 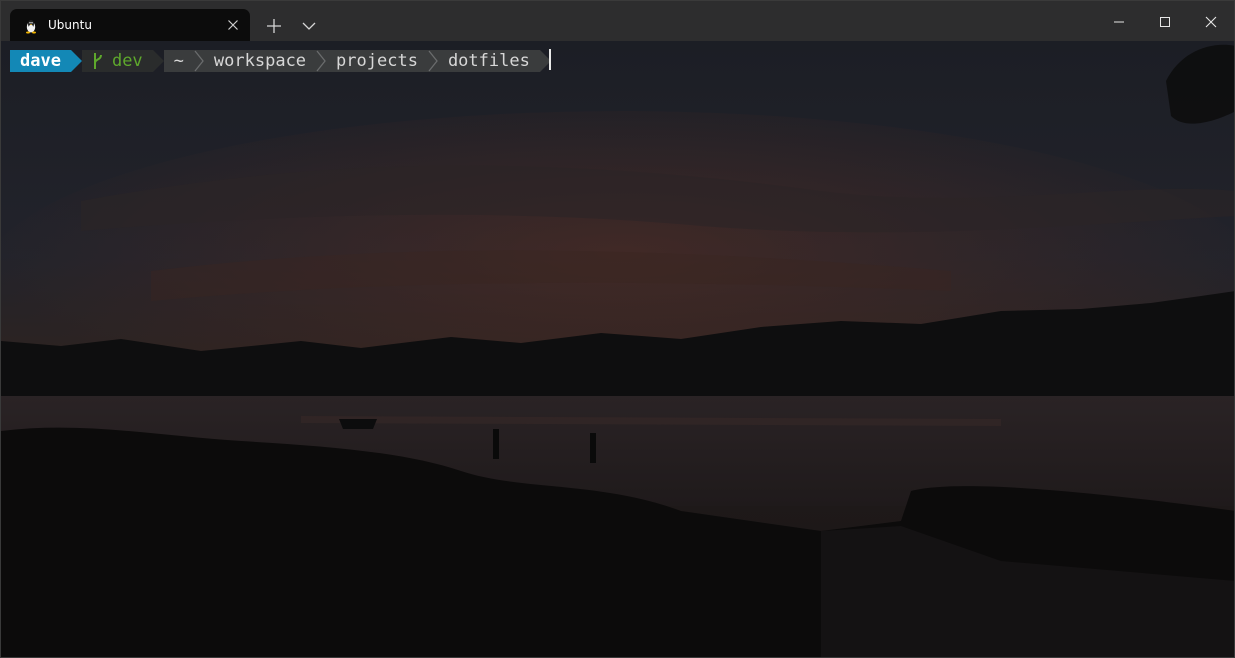 What do you see at coordinates (260, 61) in the screenshot?
I see `path-part: workspace` at bounding box center [260, 61].